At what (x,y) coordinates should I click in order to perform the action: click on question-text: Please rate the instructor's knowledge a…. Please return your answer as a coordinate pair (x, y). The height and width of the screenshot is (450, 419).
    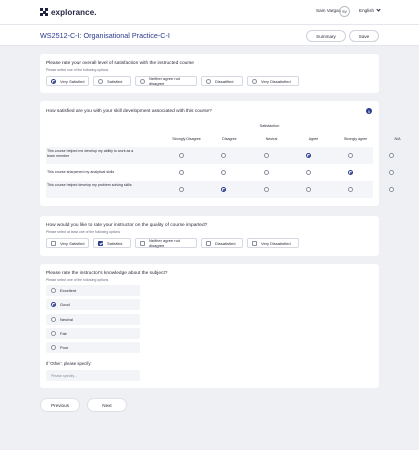
    Looking at the image, I should click on (107, 273).